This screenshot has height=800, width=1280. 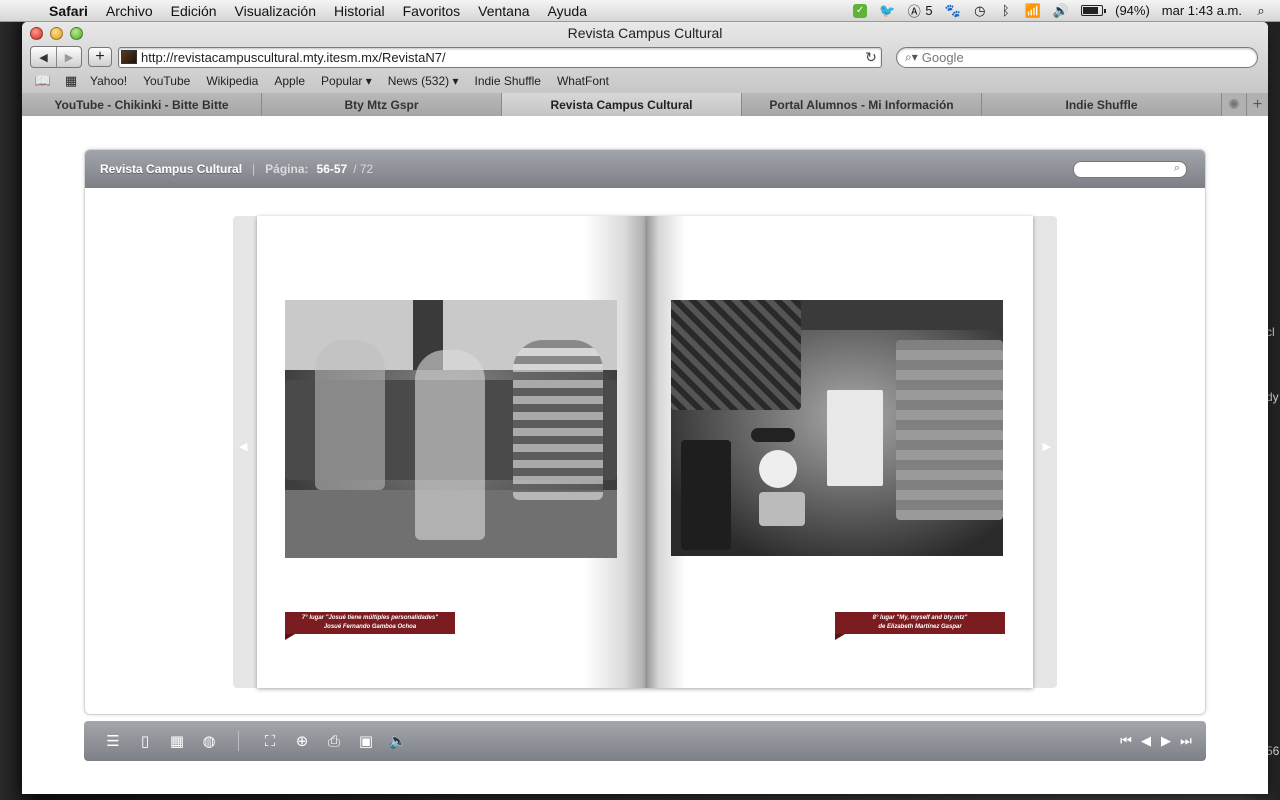 I want to click on menu-archivo: Archivo, so click(x=129, y=11).